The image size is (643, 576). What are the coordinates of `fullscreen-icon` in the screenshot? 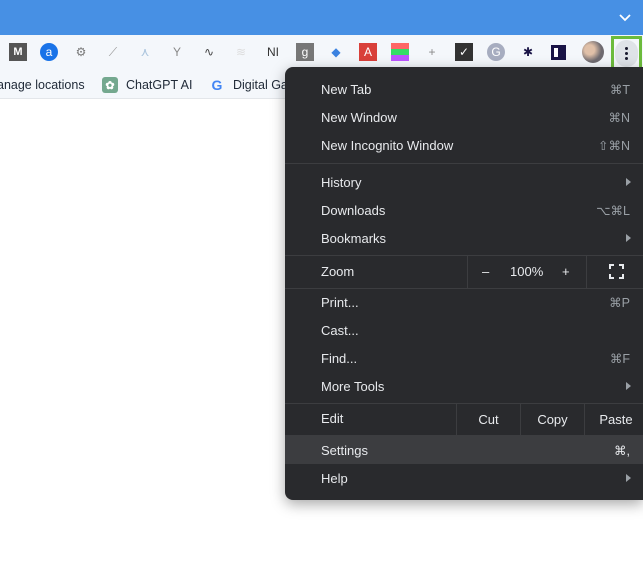 It's located at (616, 271).